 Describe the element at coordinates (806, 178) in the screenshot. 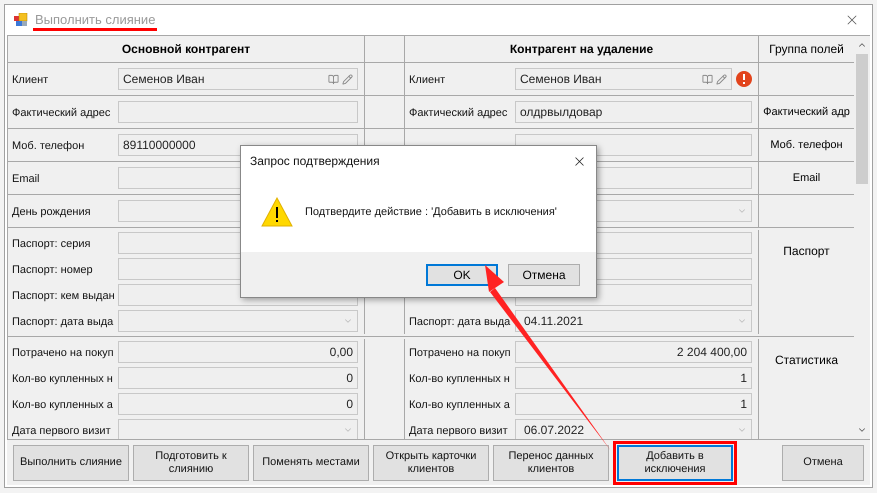

I see `group-label: Email` at that location.